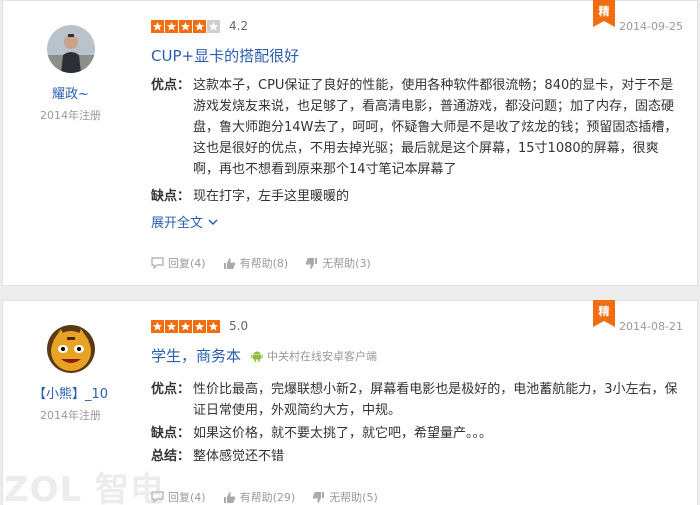 This screenshot has height=505, width=700. I want to click on client-label: 中关村在线安卓客户端, so click(322, 356).